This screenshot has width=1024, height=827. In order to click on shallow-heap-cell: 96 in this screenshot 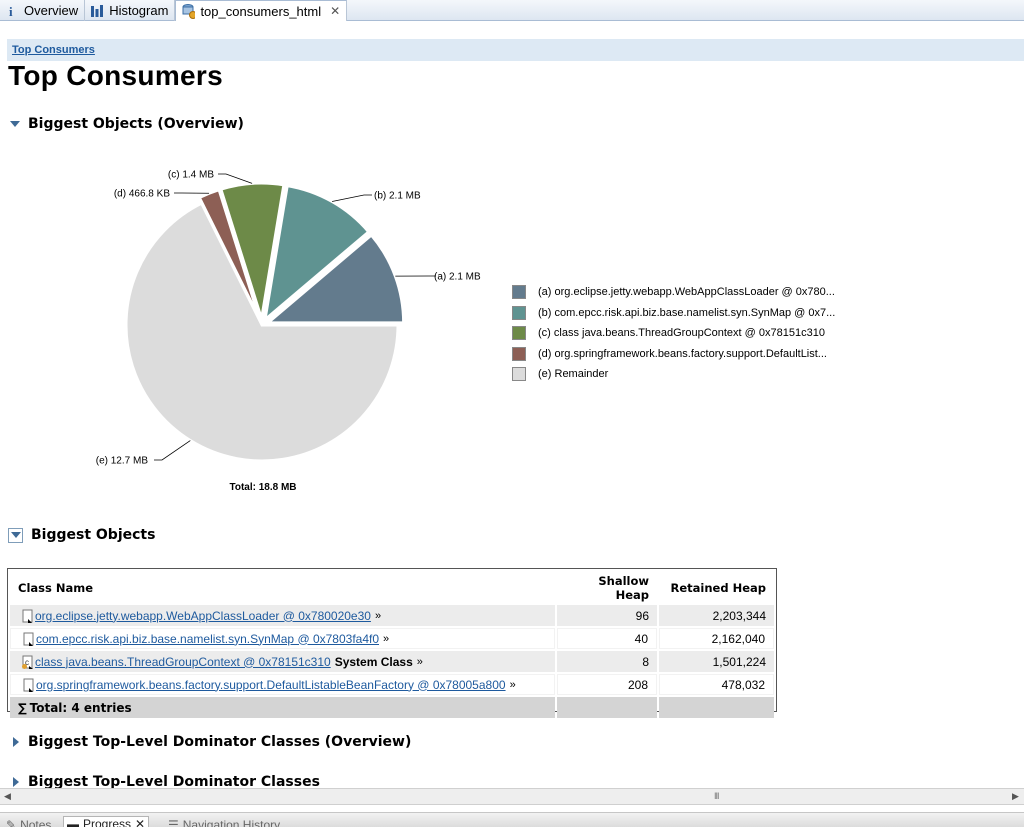, I will do `click(607, 615)`.